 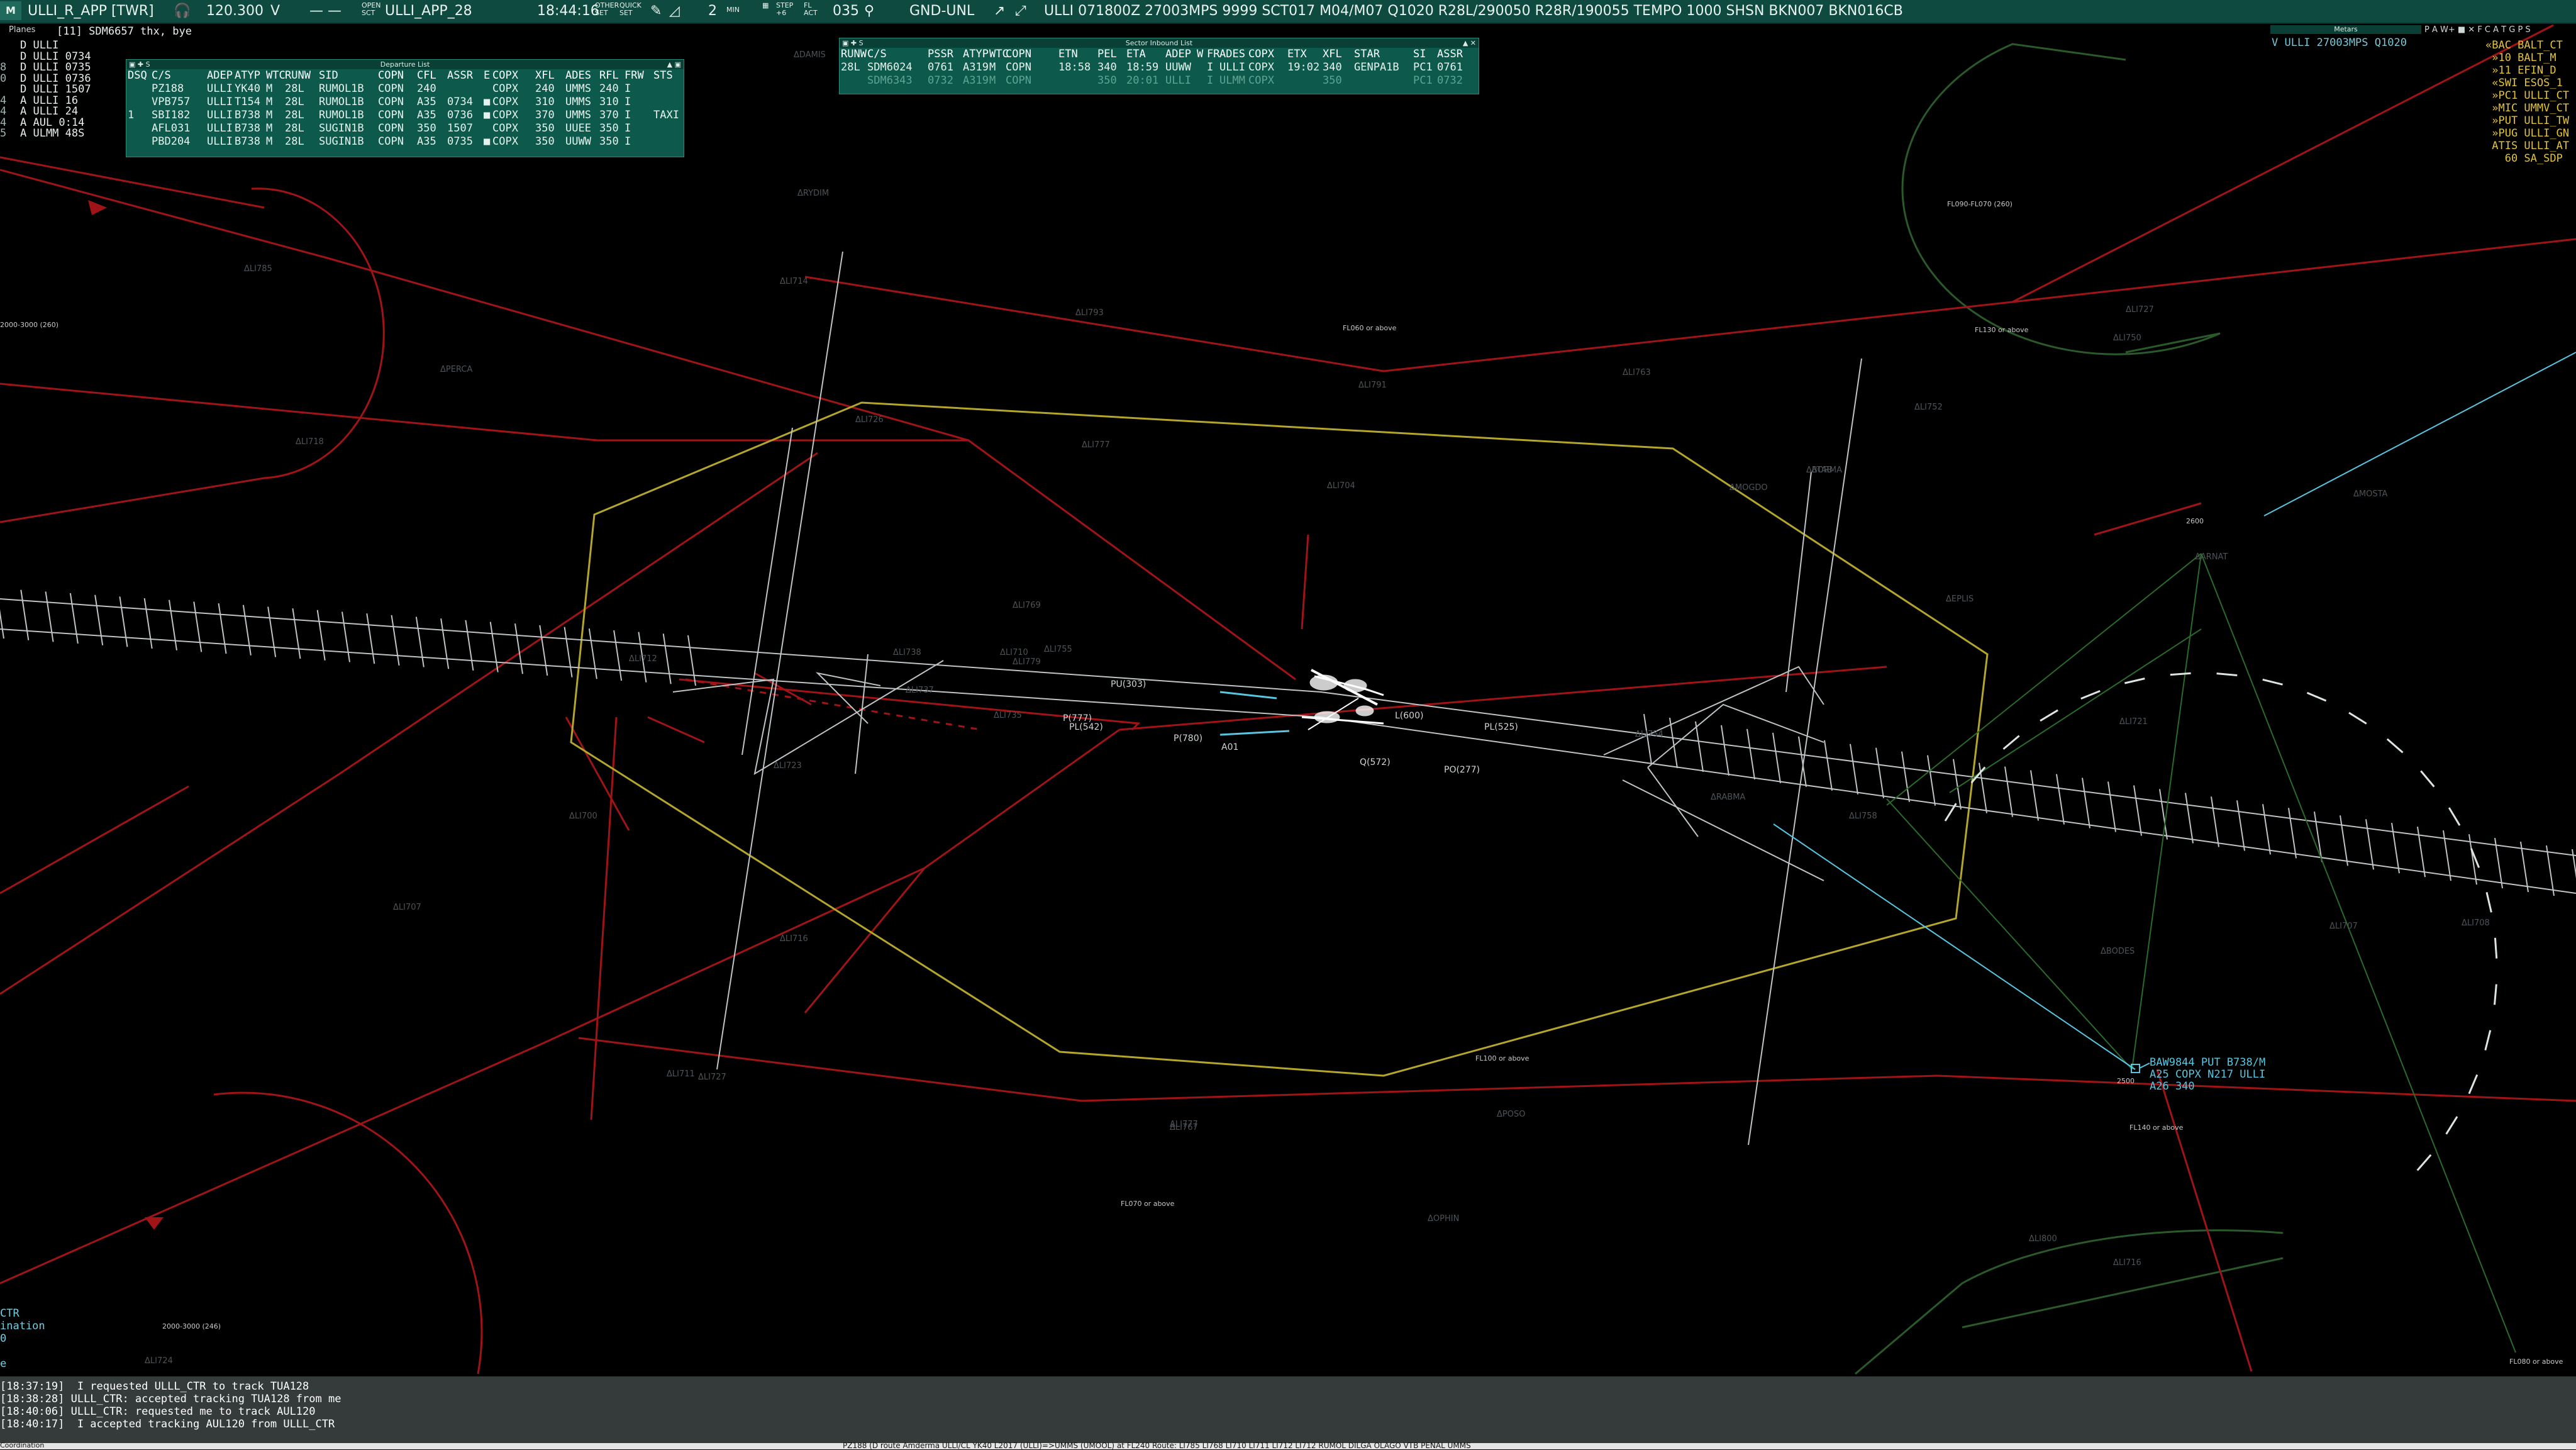 What do you see at coordinates (1450, 80) in the screenshot?
I see `cell-assr: 0732` at bounding box center [1450, 80].